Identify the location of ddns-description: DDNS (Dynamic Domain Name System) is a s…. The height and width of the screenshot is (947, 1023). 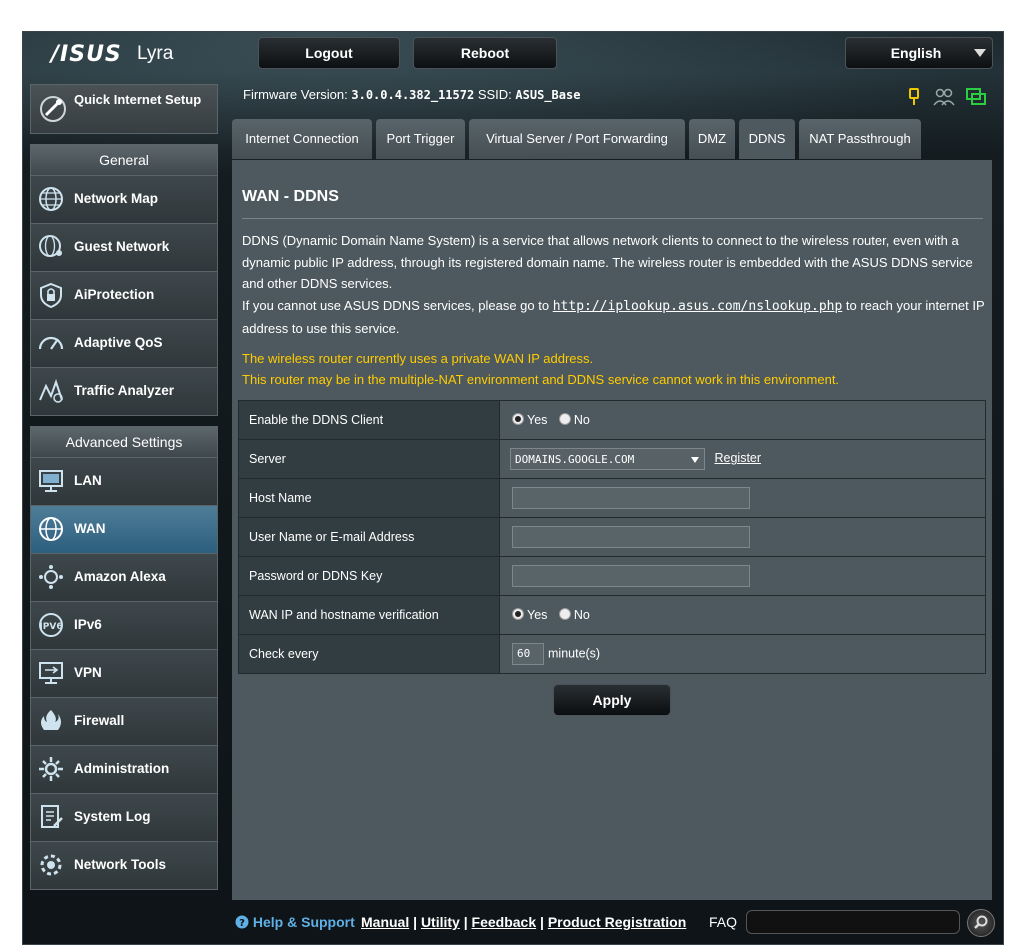
(607, 262).